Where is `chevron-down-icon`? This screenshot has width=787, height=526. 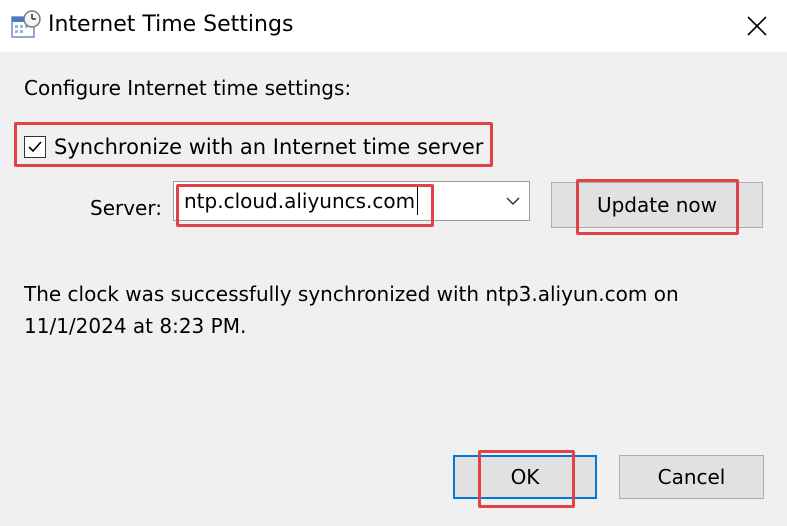 chevron-down-icon is located at coordinates (513, 201).